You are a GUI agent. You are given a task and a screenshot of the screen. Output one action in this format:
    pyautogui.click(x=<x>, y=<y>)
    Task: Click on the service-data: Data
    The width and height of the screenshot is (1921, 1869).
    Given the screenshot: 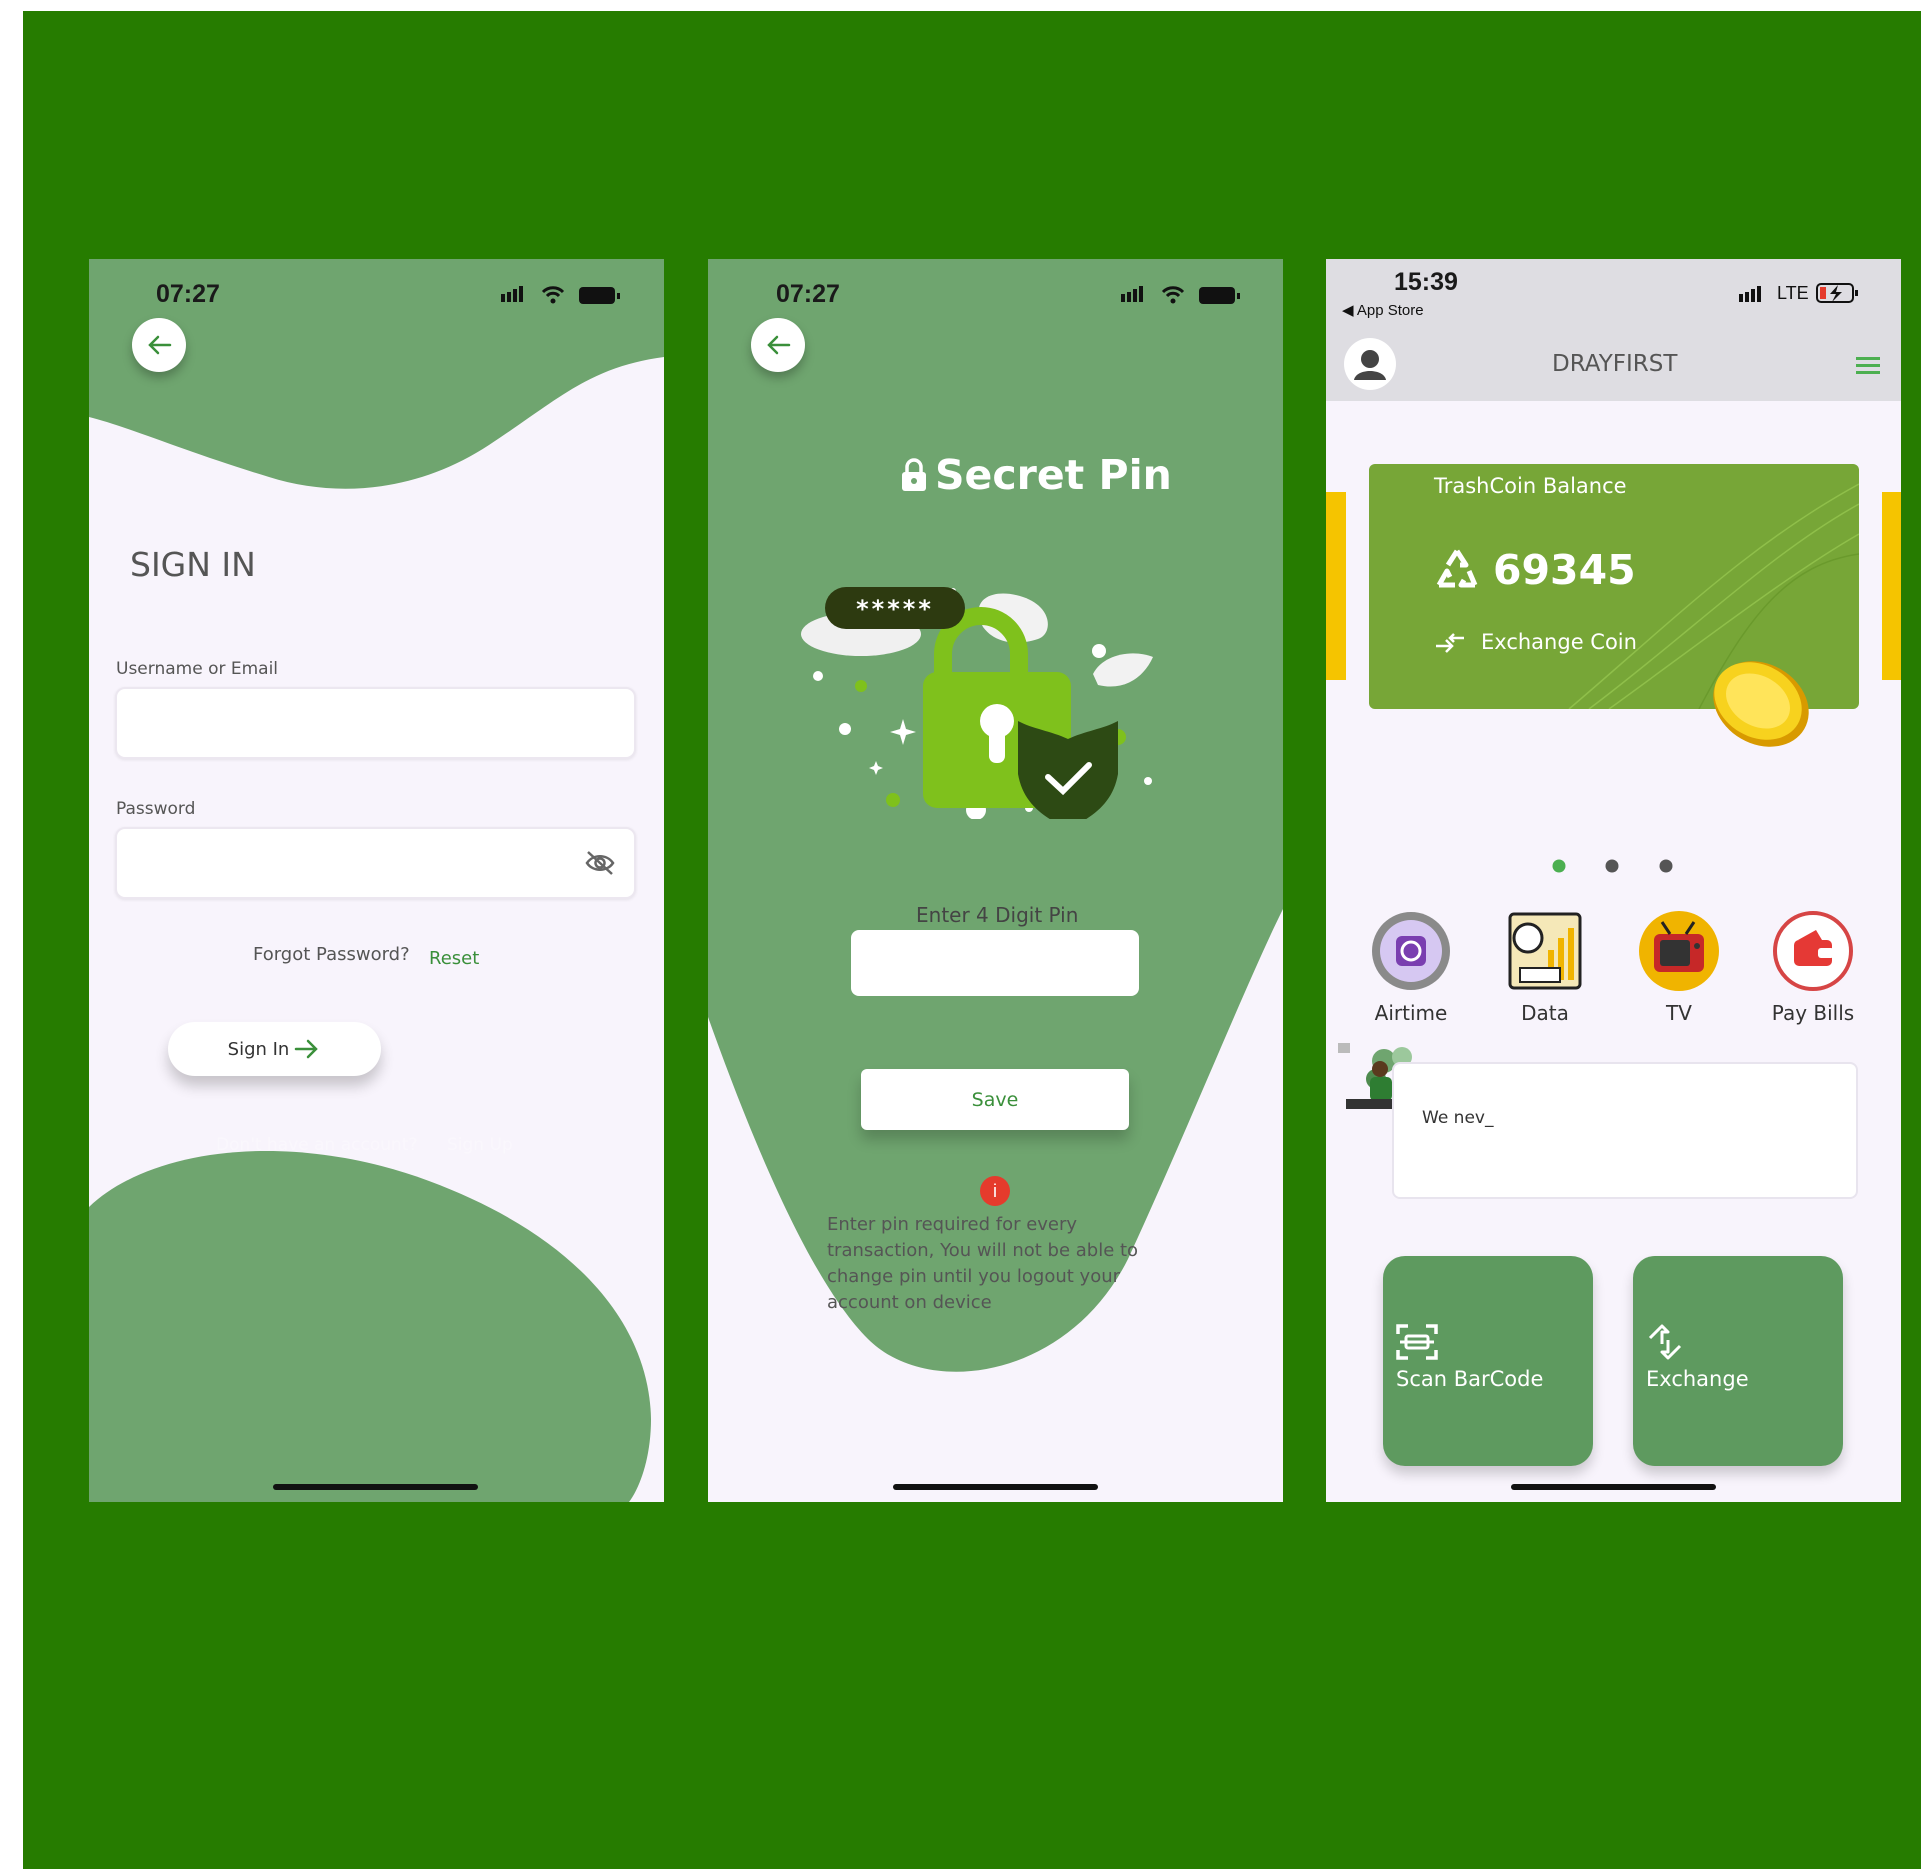 What is the action you would take?
    pyautogui.click(x=1545, y=967)
    